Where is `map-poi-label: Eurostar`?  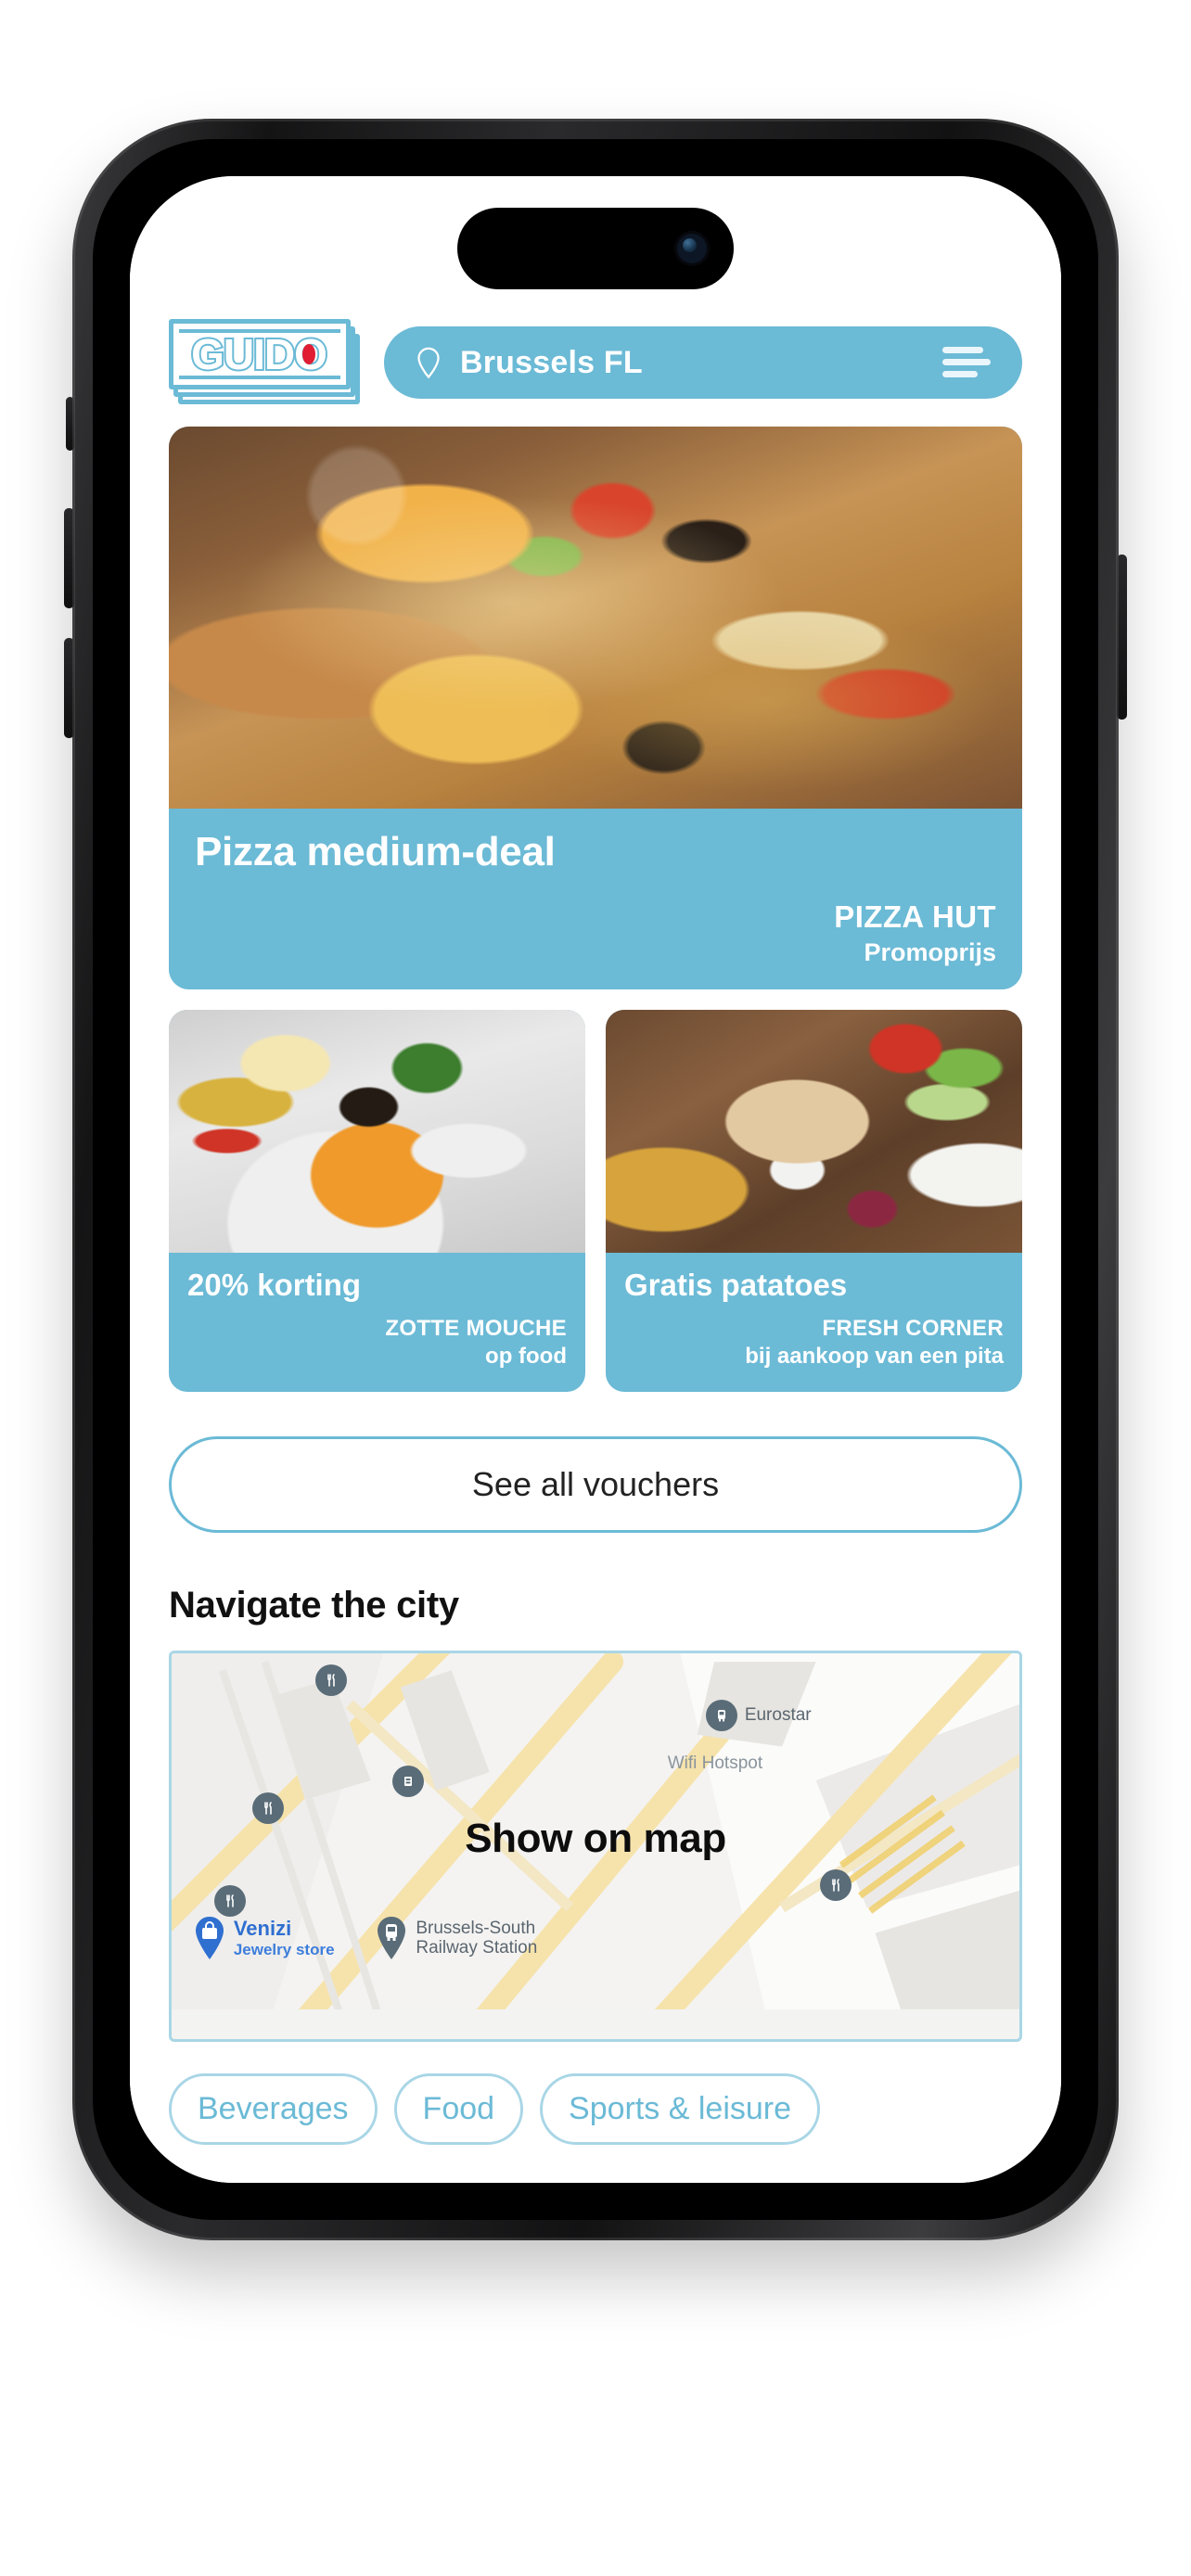 map-poi-label: Eurostar is located at coordinates (778, 1715).